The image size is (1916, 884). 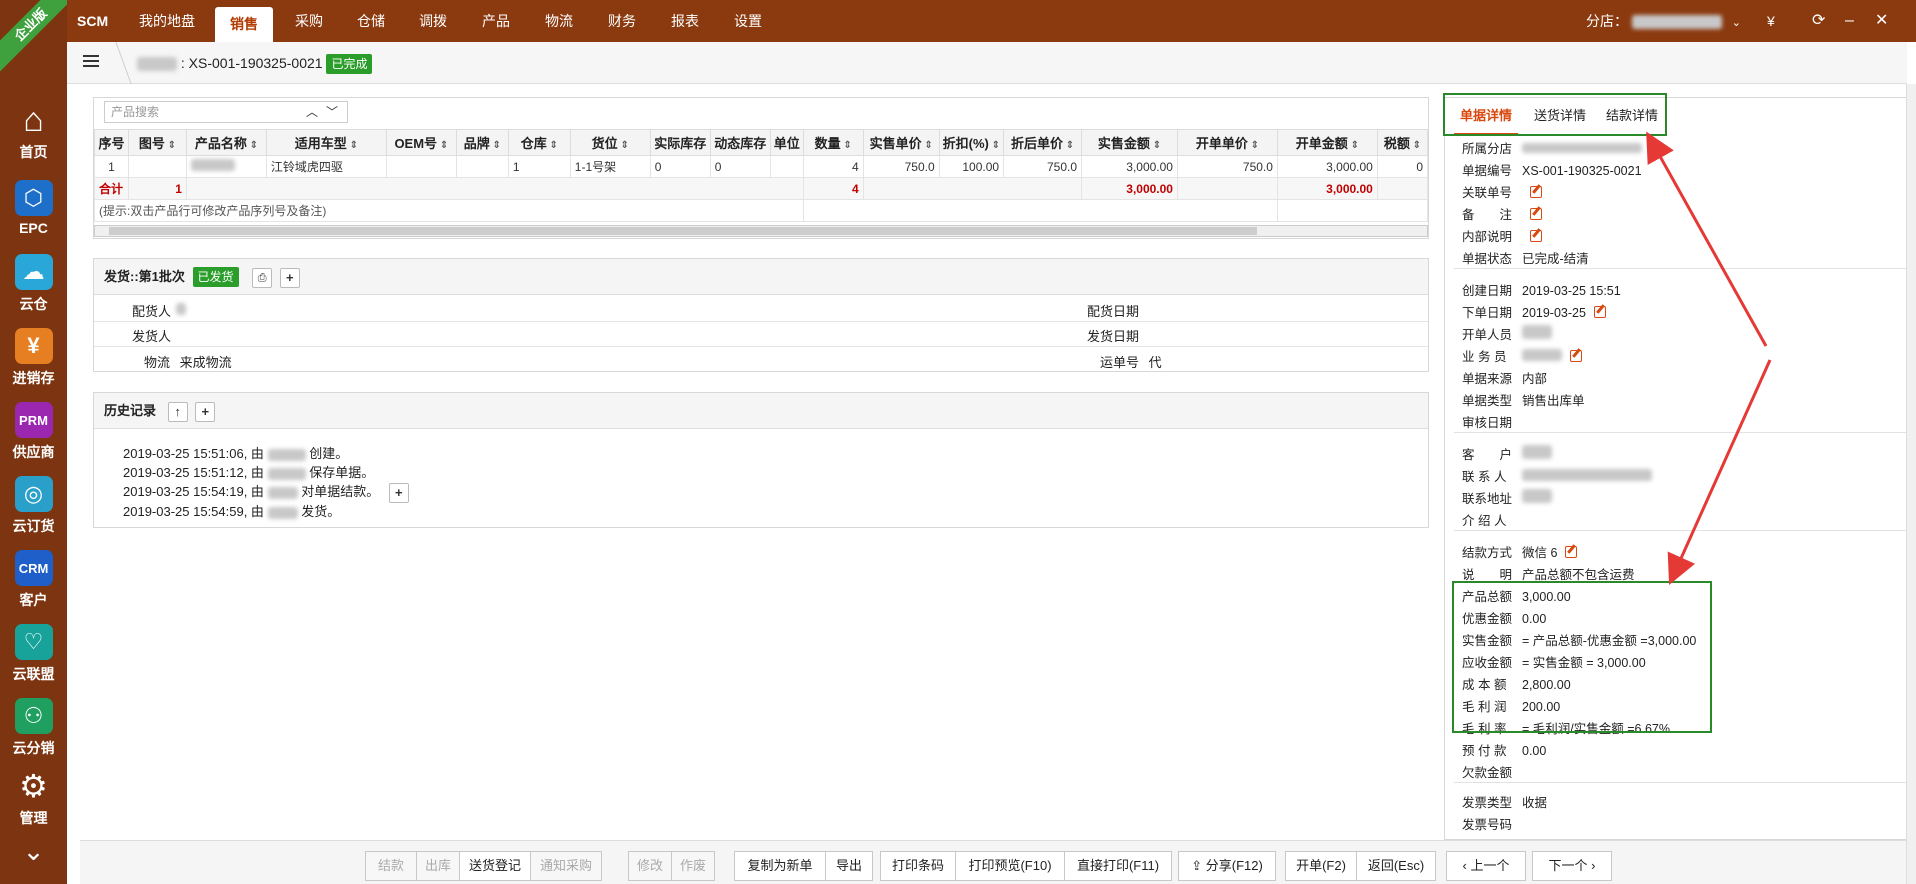 What do you see at coordinates (438, 866) in the screenshot?
I see `outbound-button: 出库` at bounding box center [438, 866].